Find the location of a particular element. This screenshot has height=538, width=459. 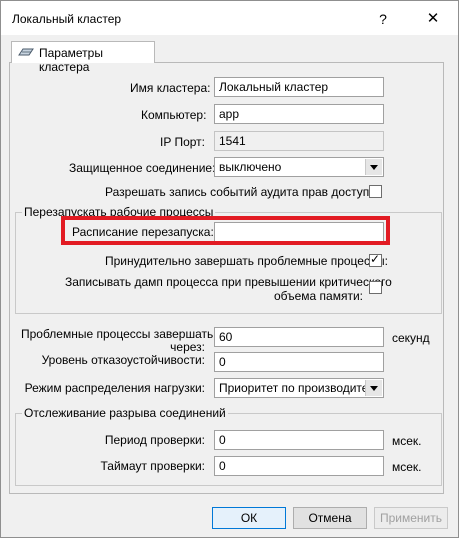

secure-connection-label: Защищенное соединение: is located at coordinates (142, 168).